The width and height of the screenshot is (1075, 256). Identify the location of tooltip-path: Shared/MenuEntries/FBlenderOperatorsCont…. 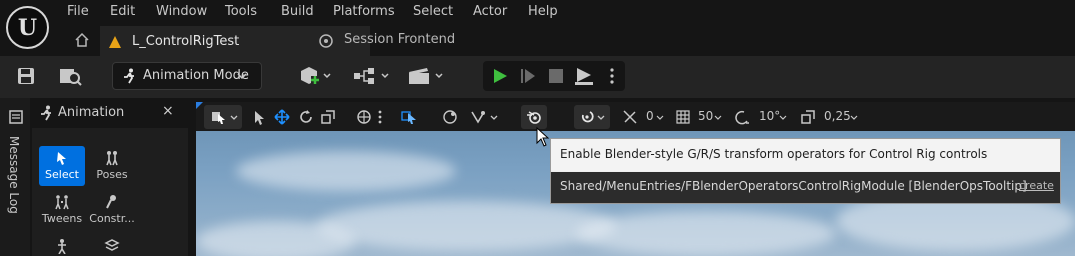
(793, 186).